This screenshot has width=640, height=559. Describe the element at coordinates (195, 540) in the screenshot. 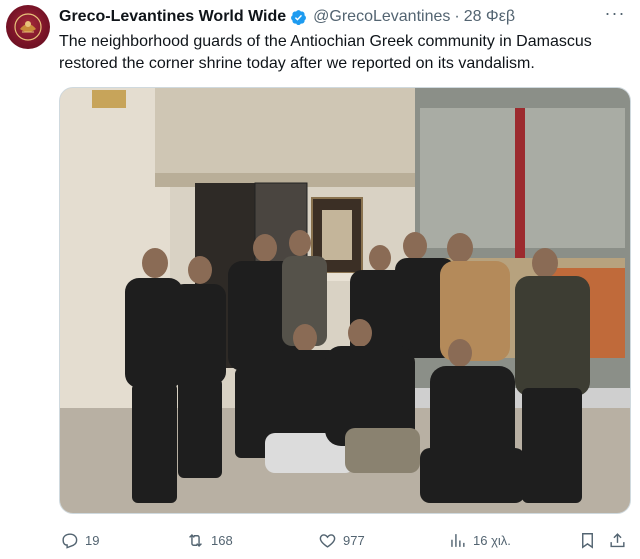

I see `retweet-icon` at that location.